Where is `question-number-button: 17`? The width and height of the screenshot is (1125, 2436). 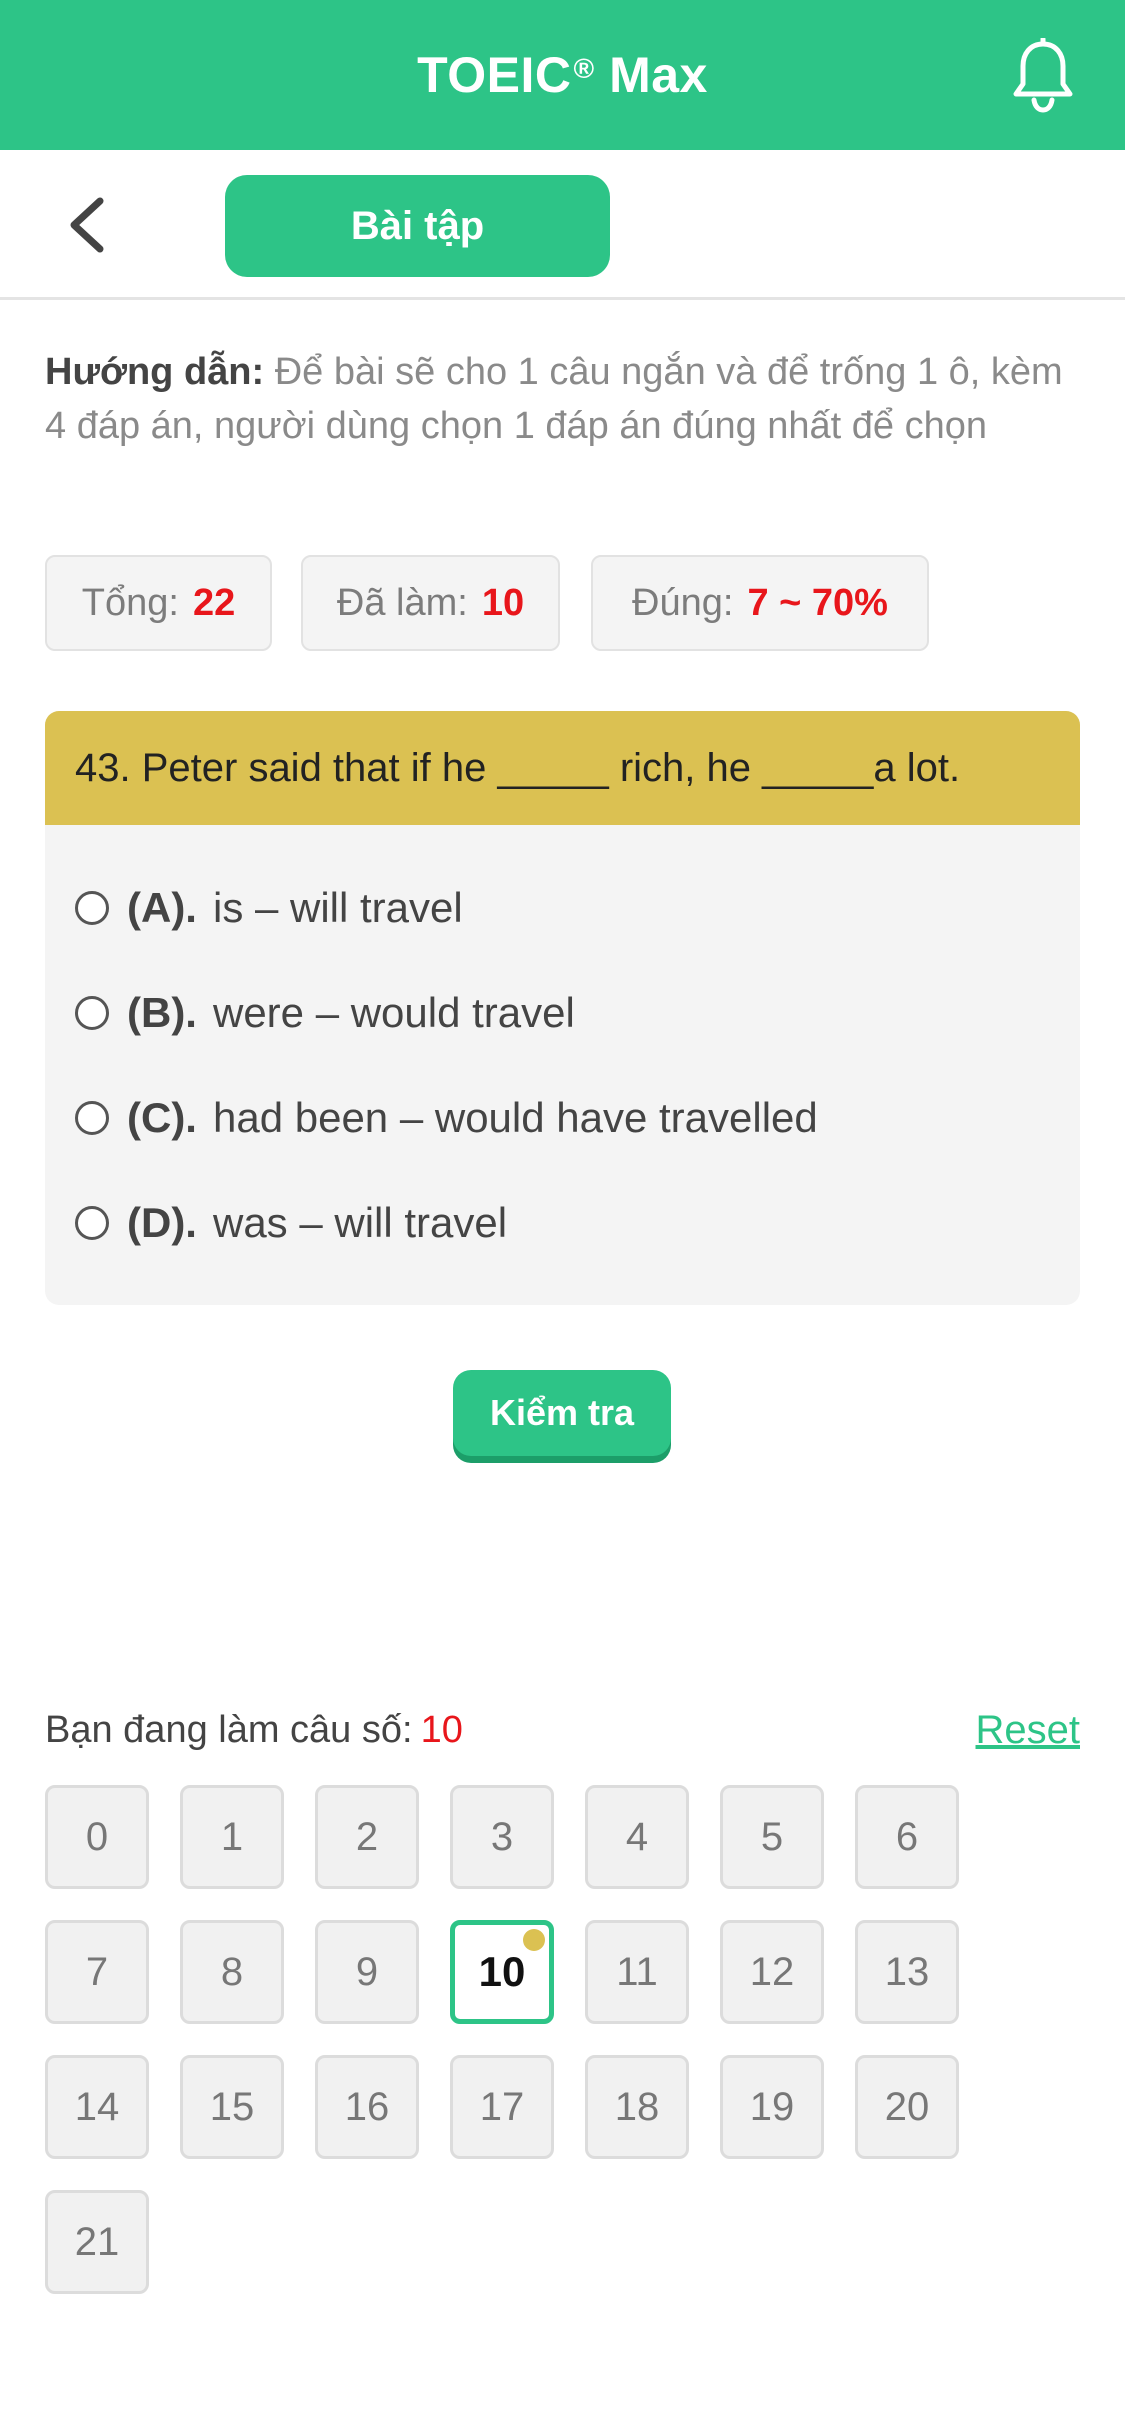
question-number-button: 17 is located at coordinates (502, 2107).